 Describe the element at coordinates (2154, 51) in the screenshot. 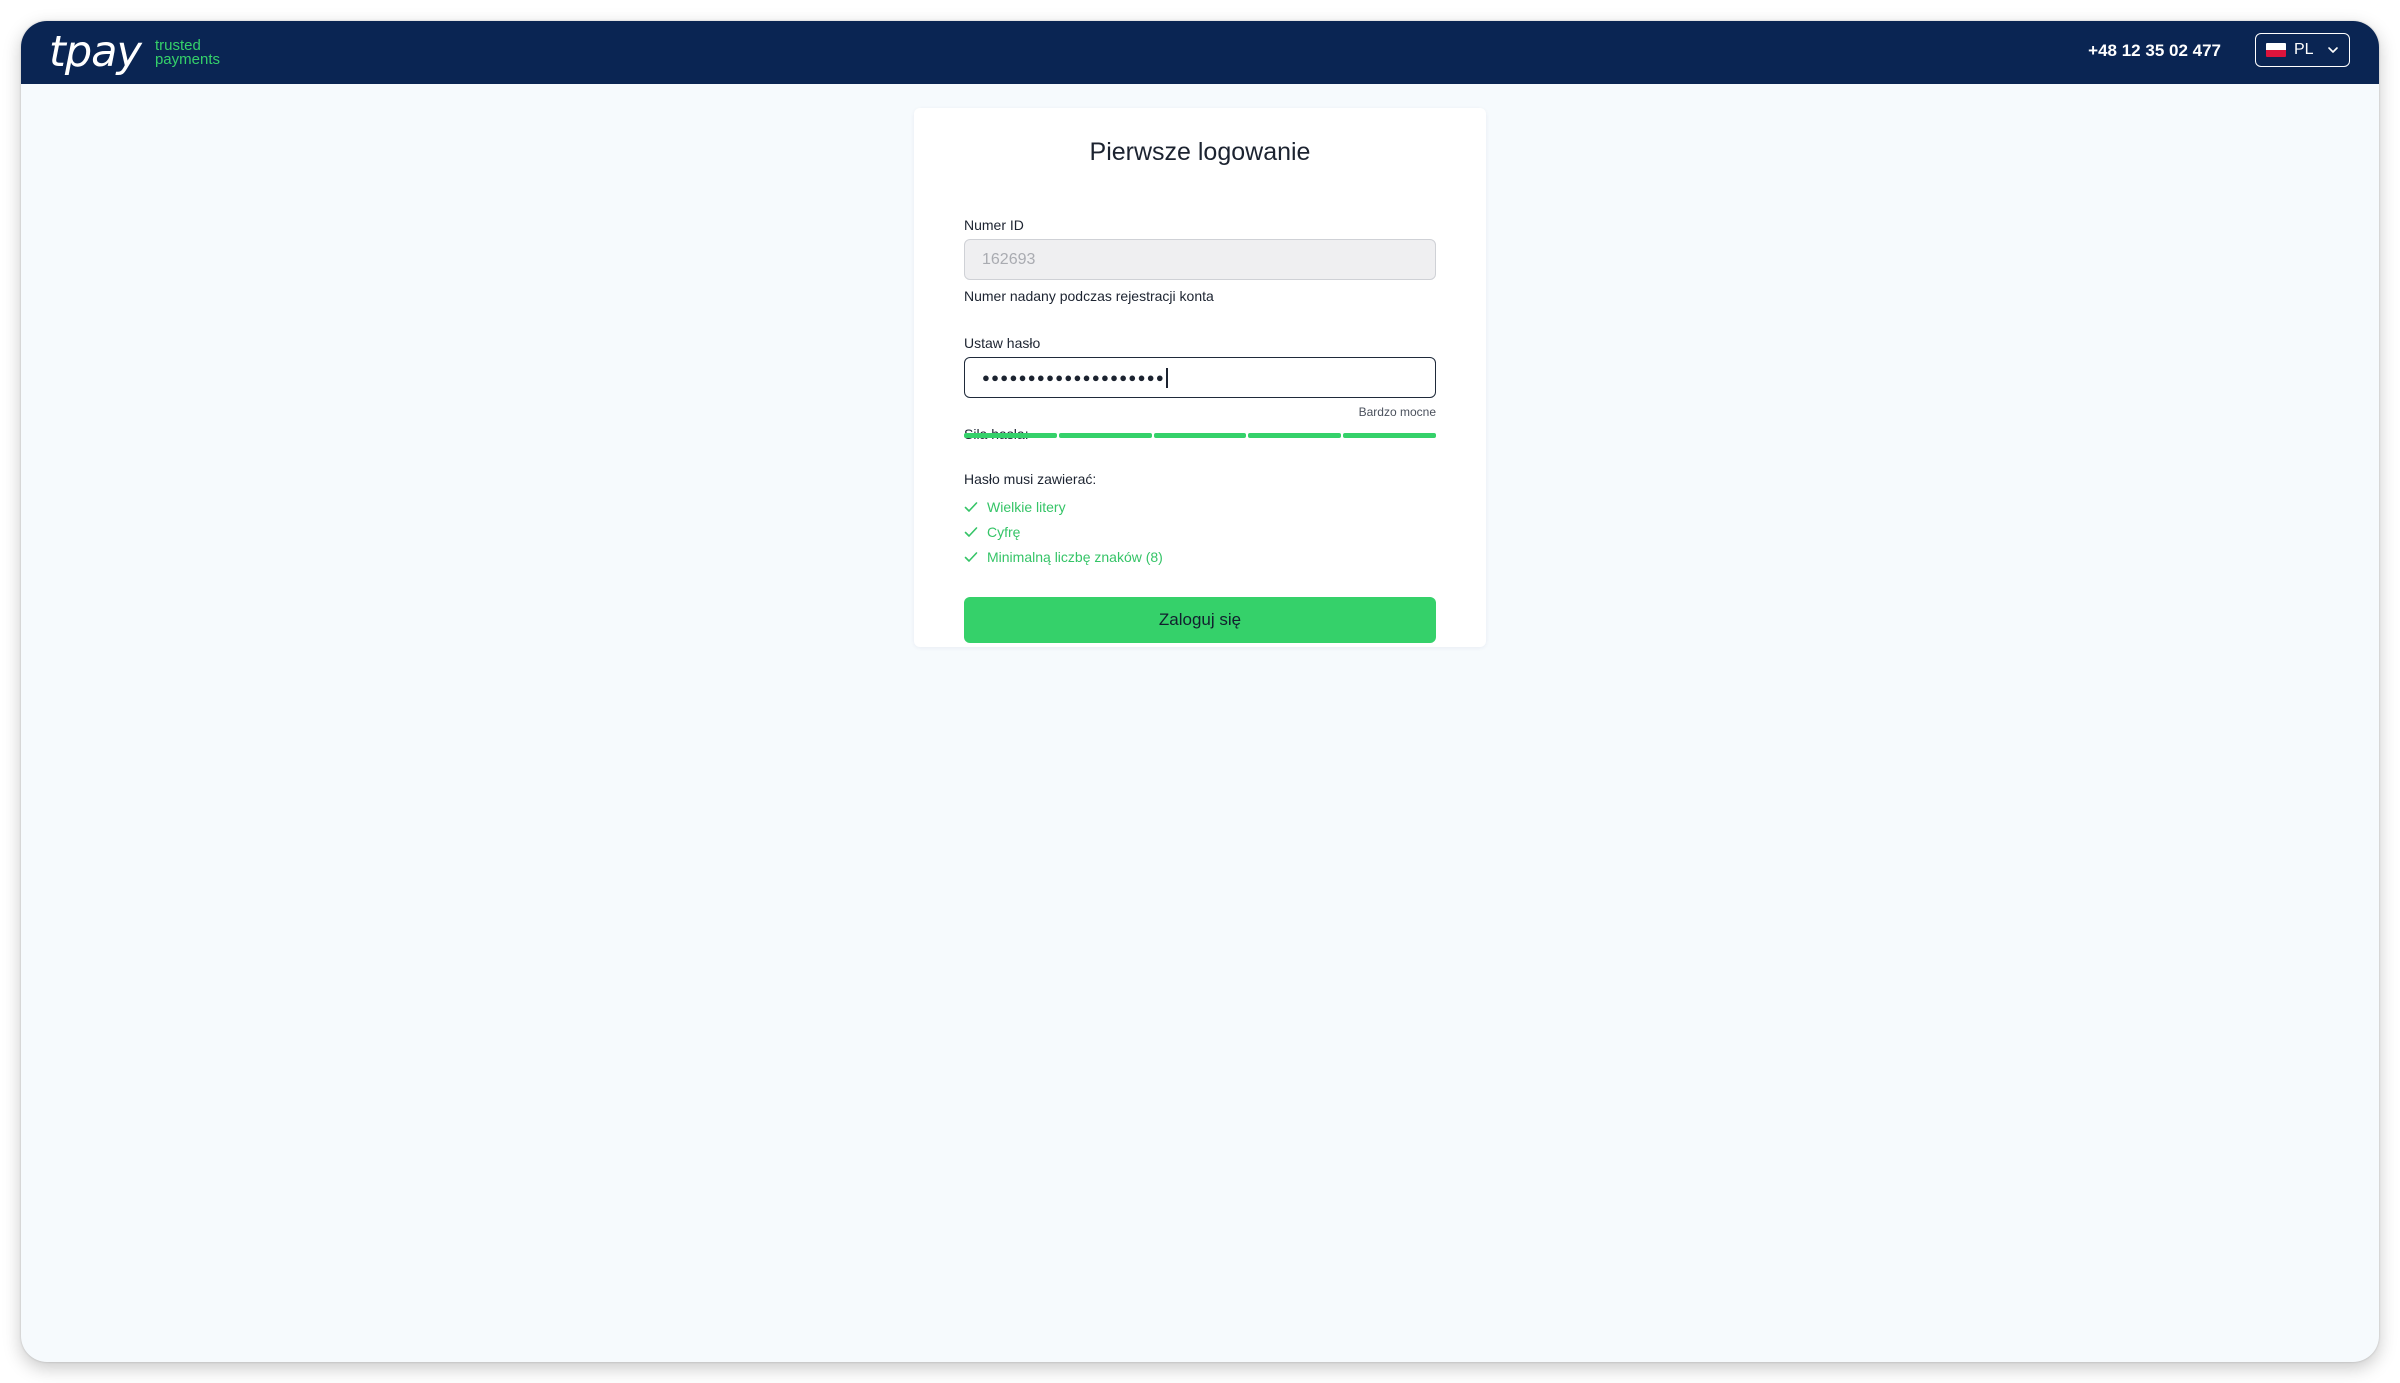

I see `support-phone: +48 12 35 02 477` at that location.